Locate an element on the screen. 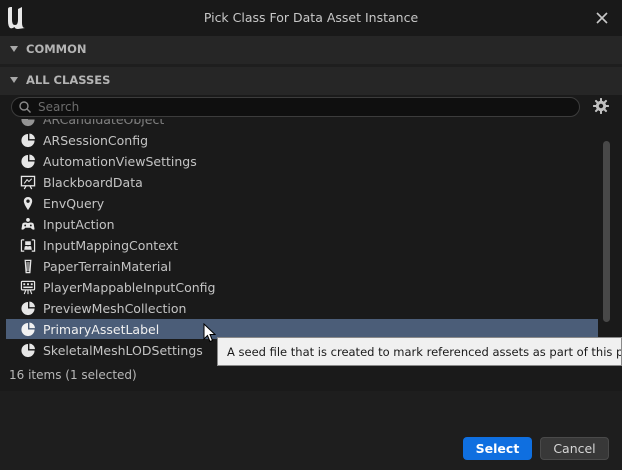  list-item: EnvQuery is located at coordinates (303, 203).